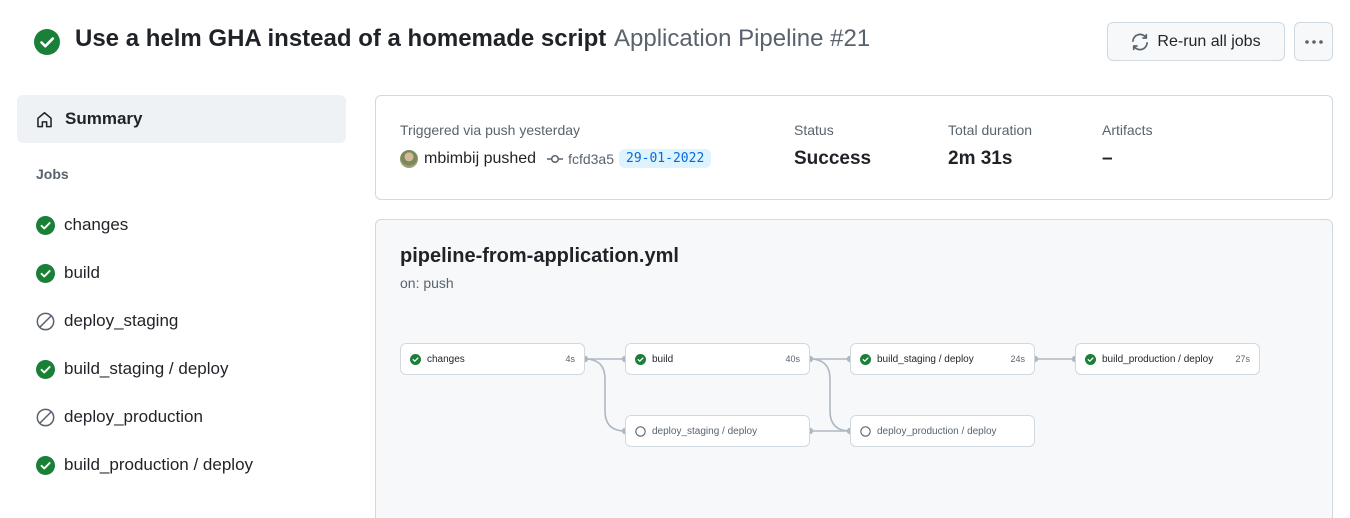  I want to click on graph-job-duration: 27s, so click(1242, 359).